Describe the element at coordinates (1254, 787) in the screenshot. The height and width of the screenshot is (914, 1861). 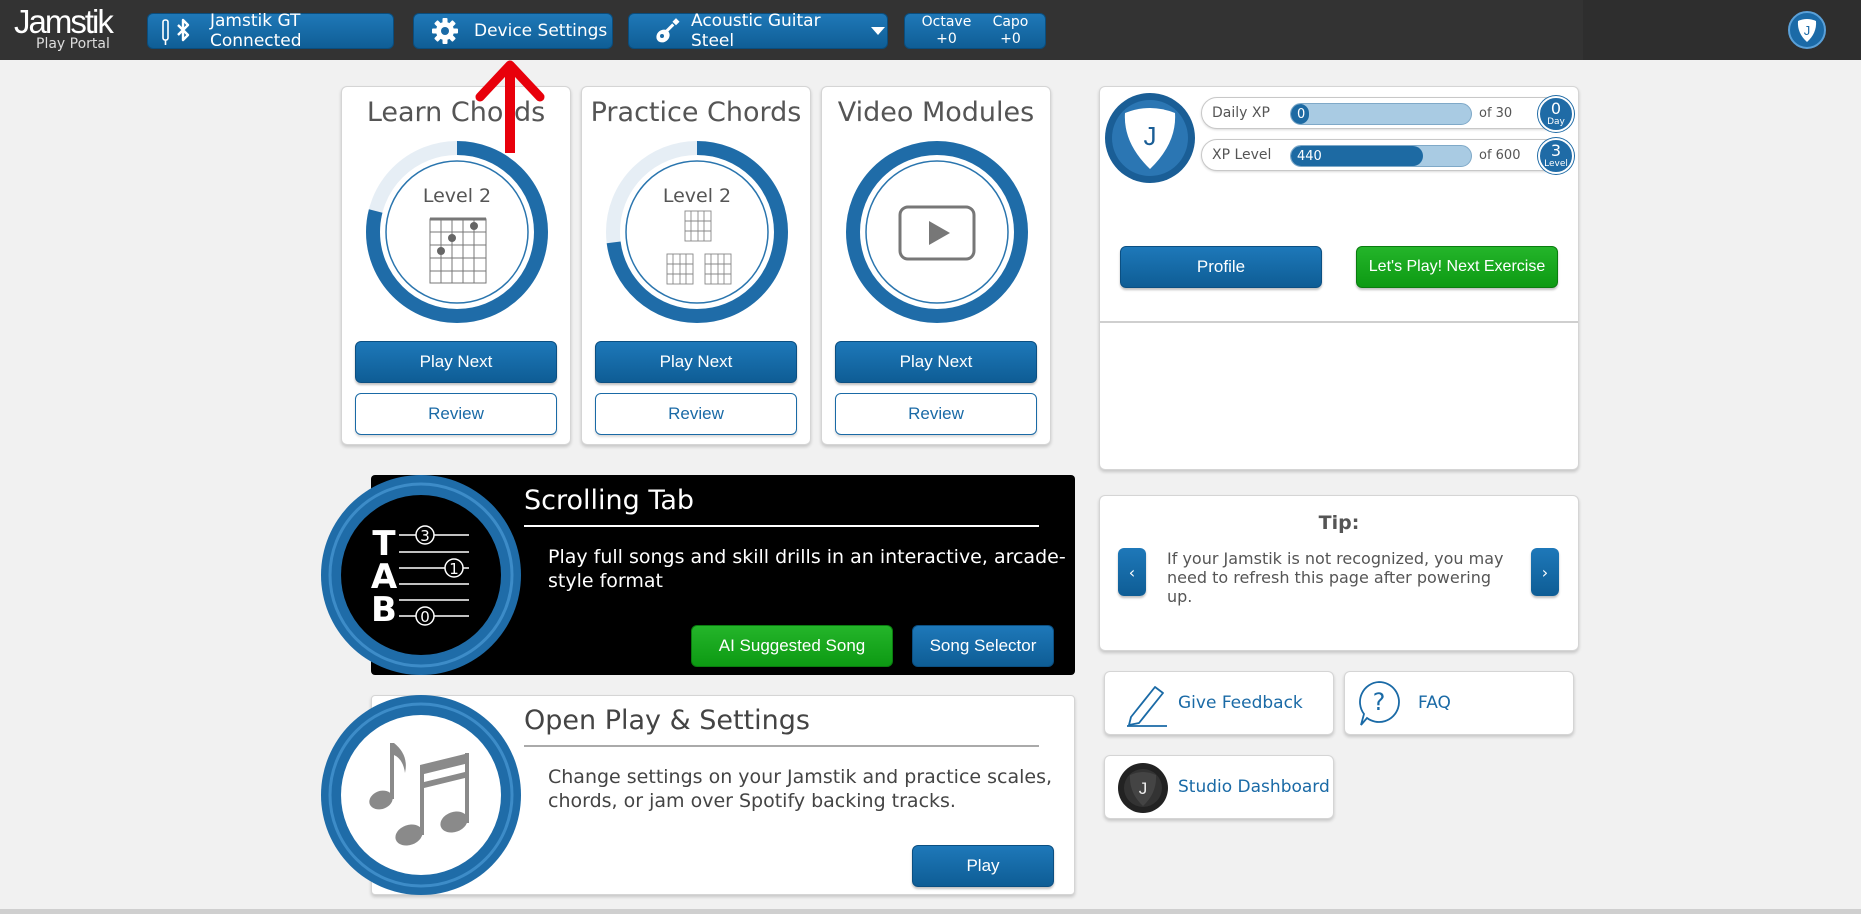
I see `studio-dashboard-label: Studio Dashboard` at that location.